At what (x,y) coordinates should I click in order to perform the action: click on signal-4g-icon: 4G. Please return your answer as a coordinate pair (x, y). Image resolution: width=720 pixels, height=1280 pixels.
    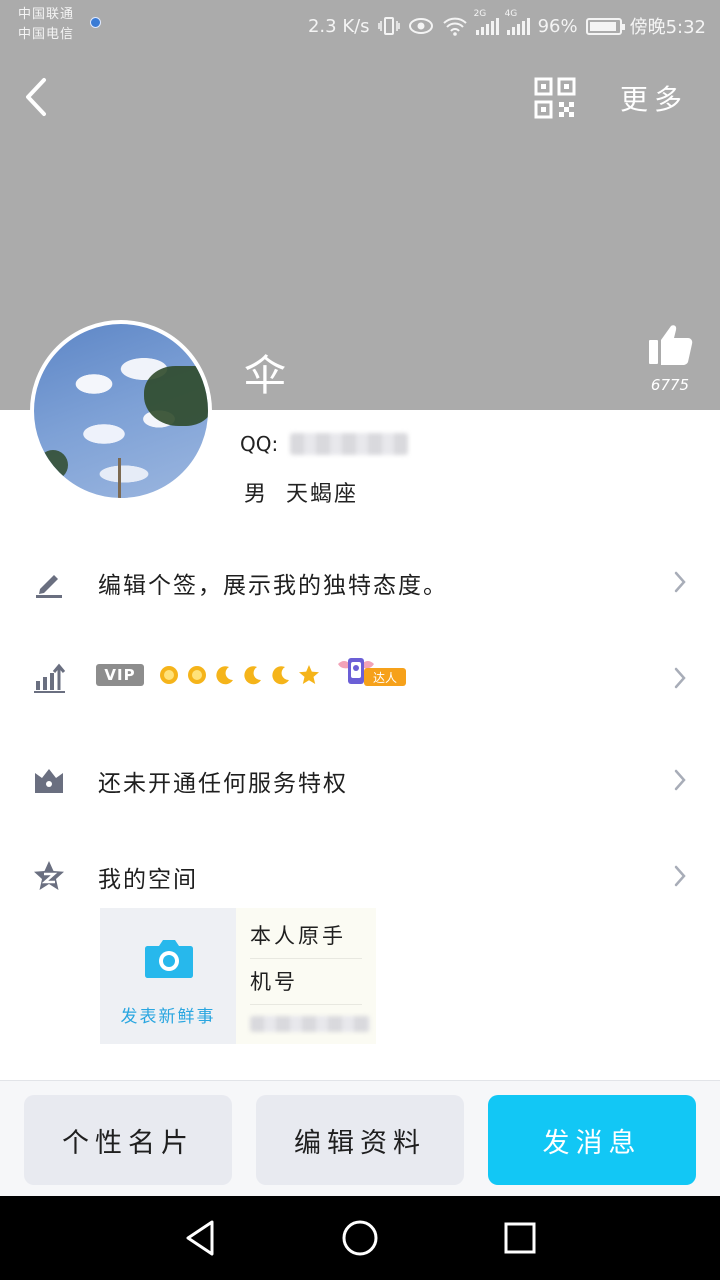
    Looking at the image, I should click on (517, 22).